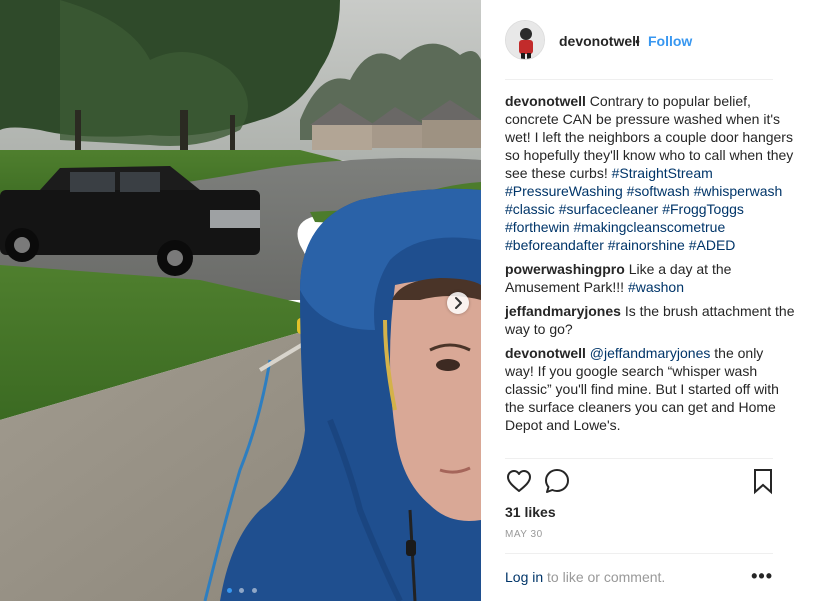 The width and height of the screenshot is (814, 601). Describe the element at coordinates (646, 245) in the screenshot. I see `hashtag: #rainorshine` at that location.